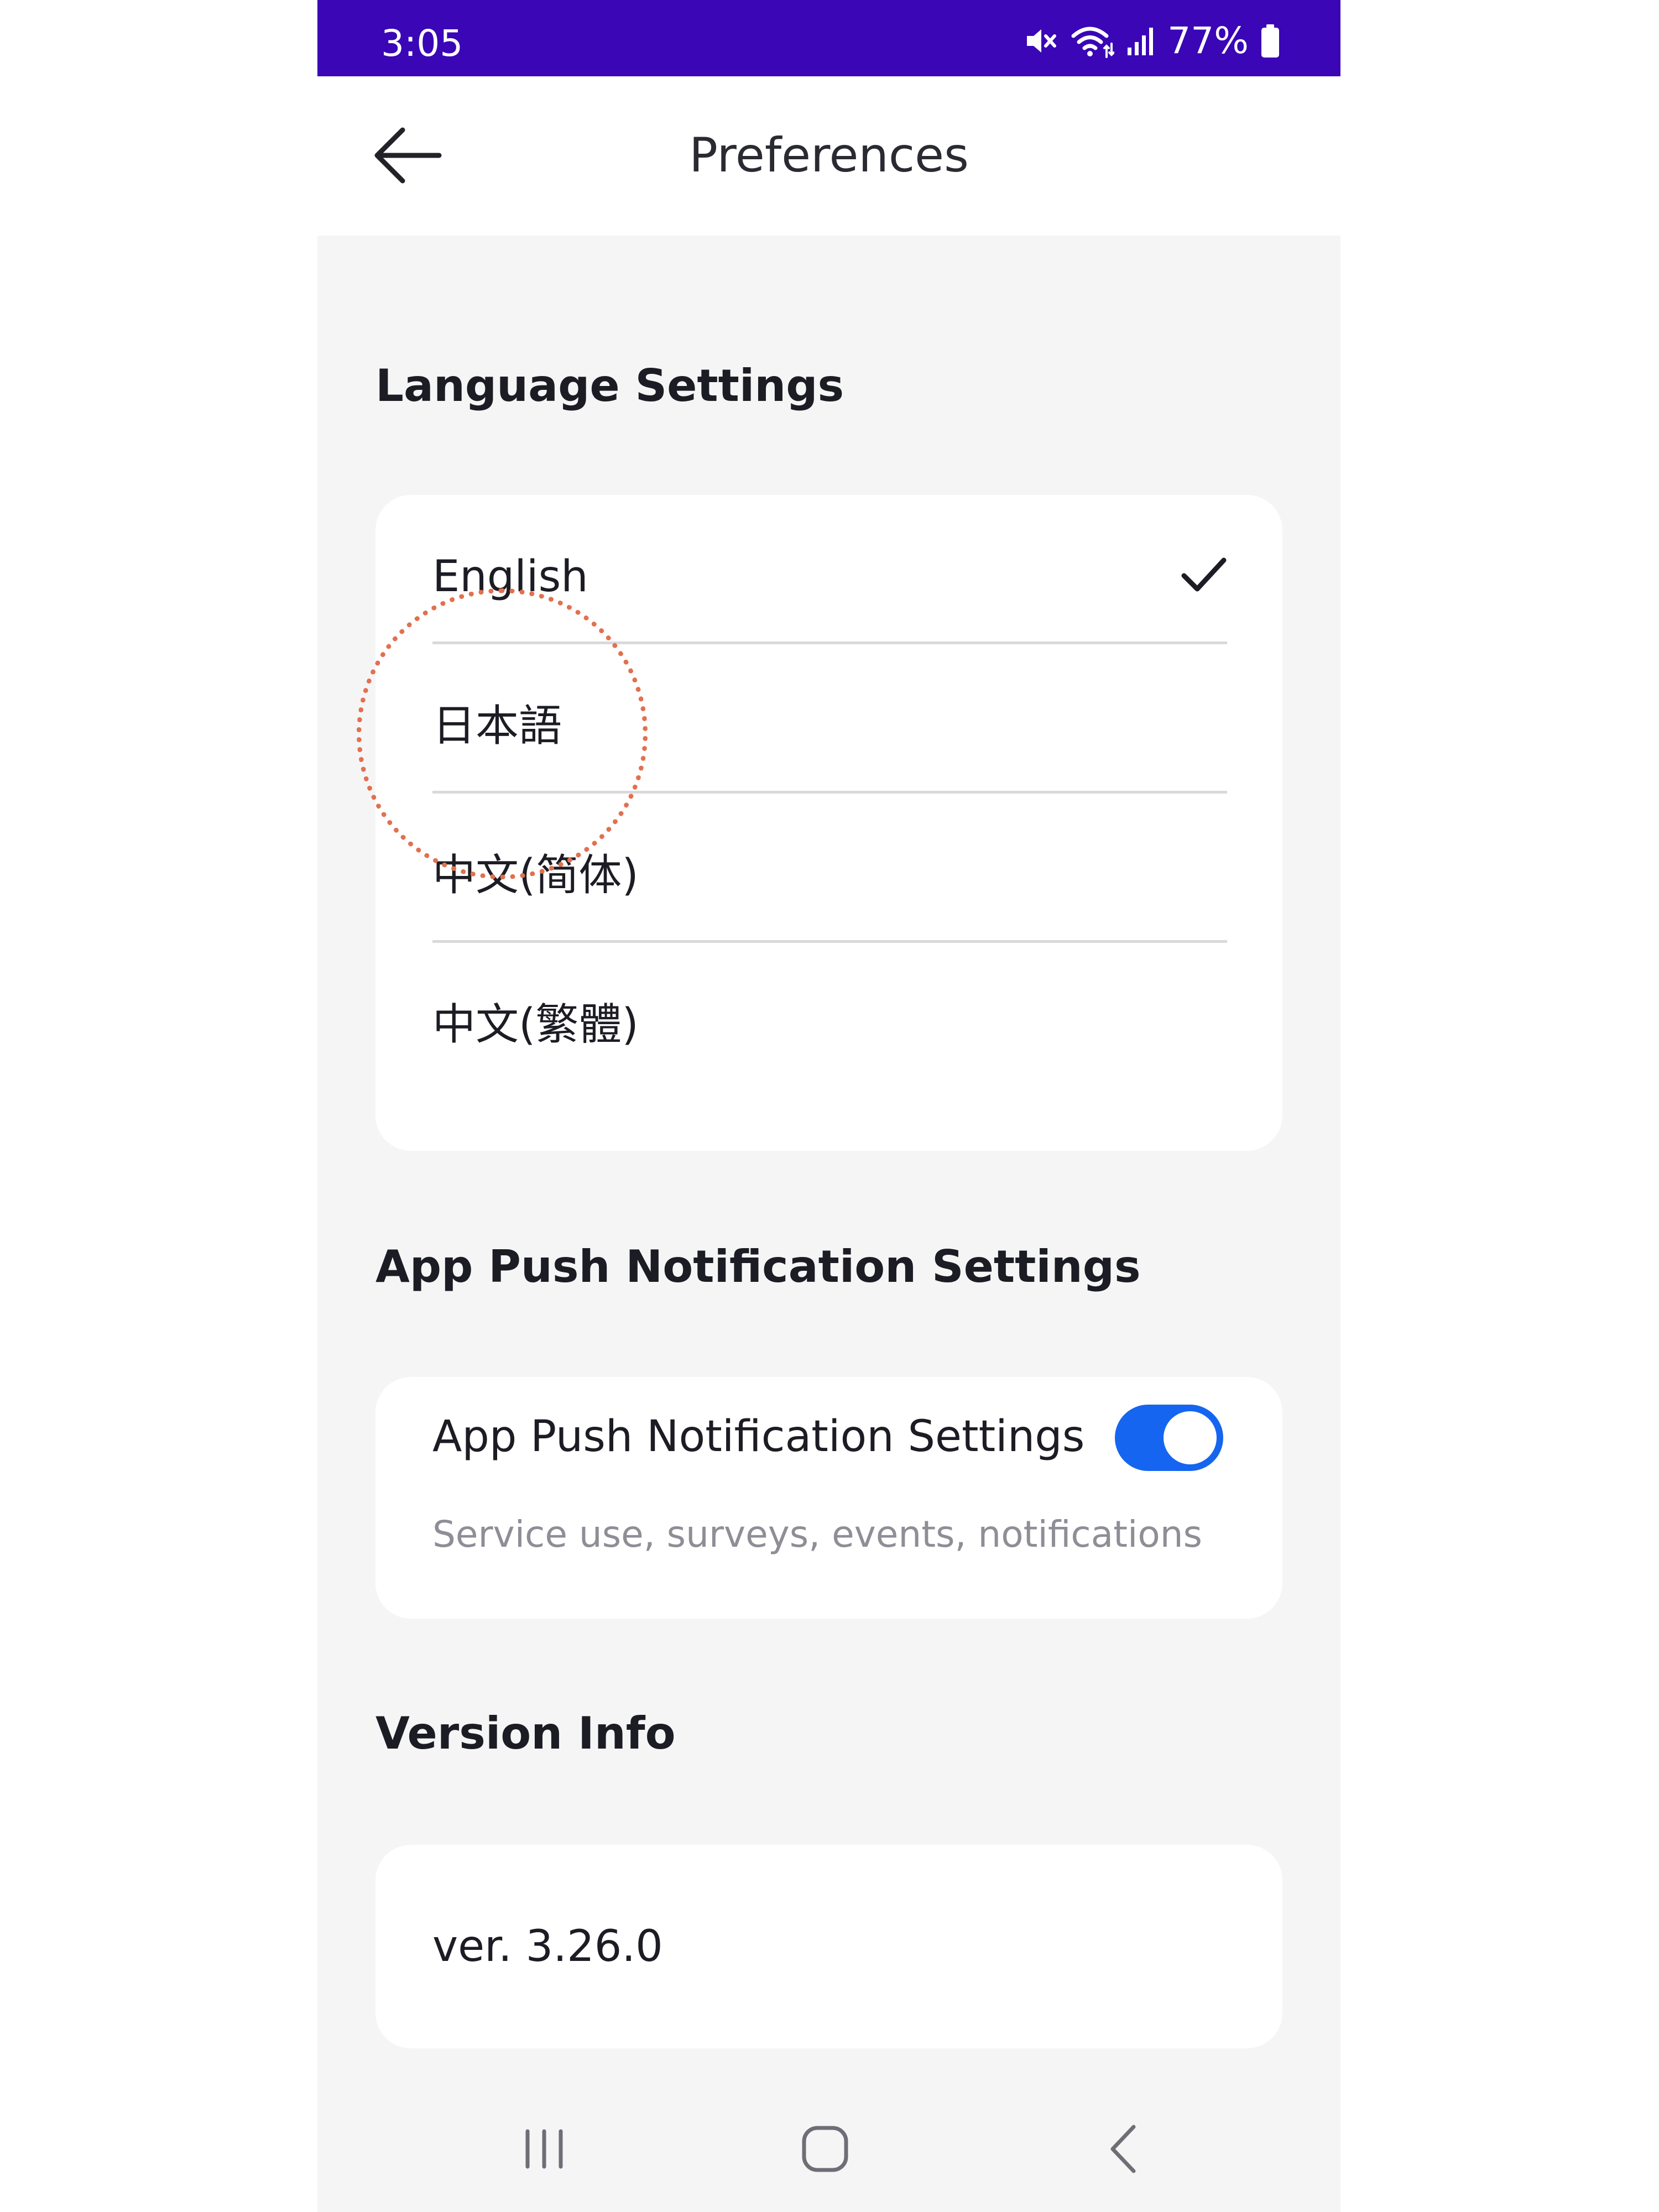 The height and width of the screenshot is (2212, 1659). What do you see at coordinates (497, 726) in the screenshot?
I see `language-option-label: 日本語` at bounding box center [497, 726].